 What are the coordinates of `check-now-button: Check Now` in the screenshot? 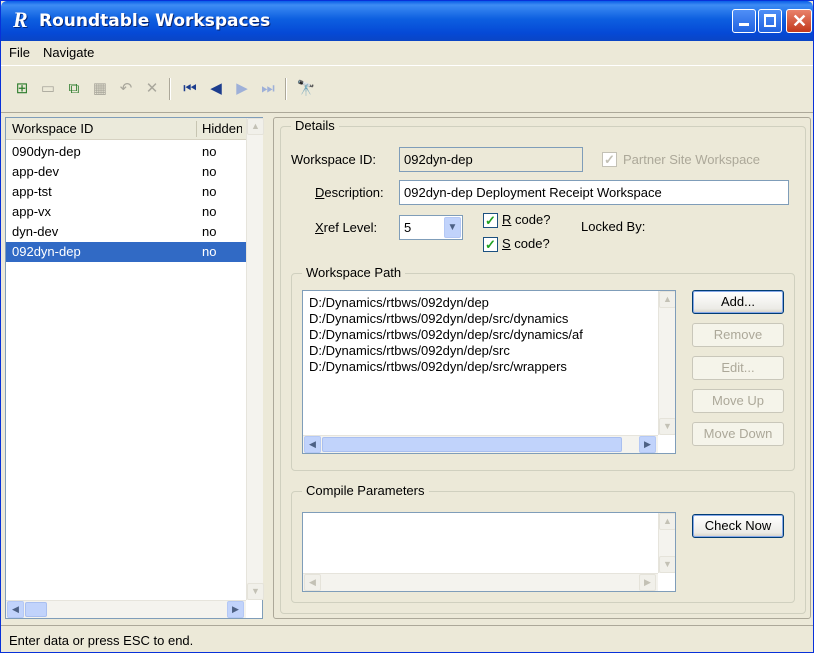 It's located at (738, 526).